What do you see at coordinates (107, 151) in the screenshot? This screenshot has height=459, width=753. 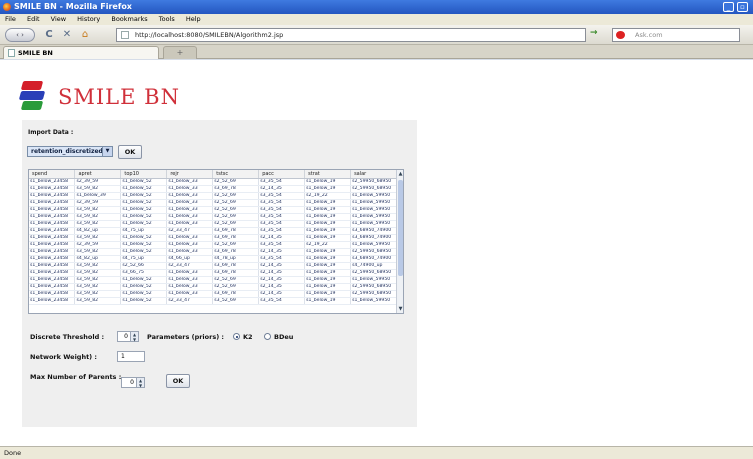 I see `chevron-down-icon: ▼` at bounding box center [107, 151].